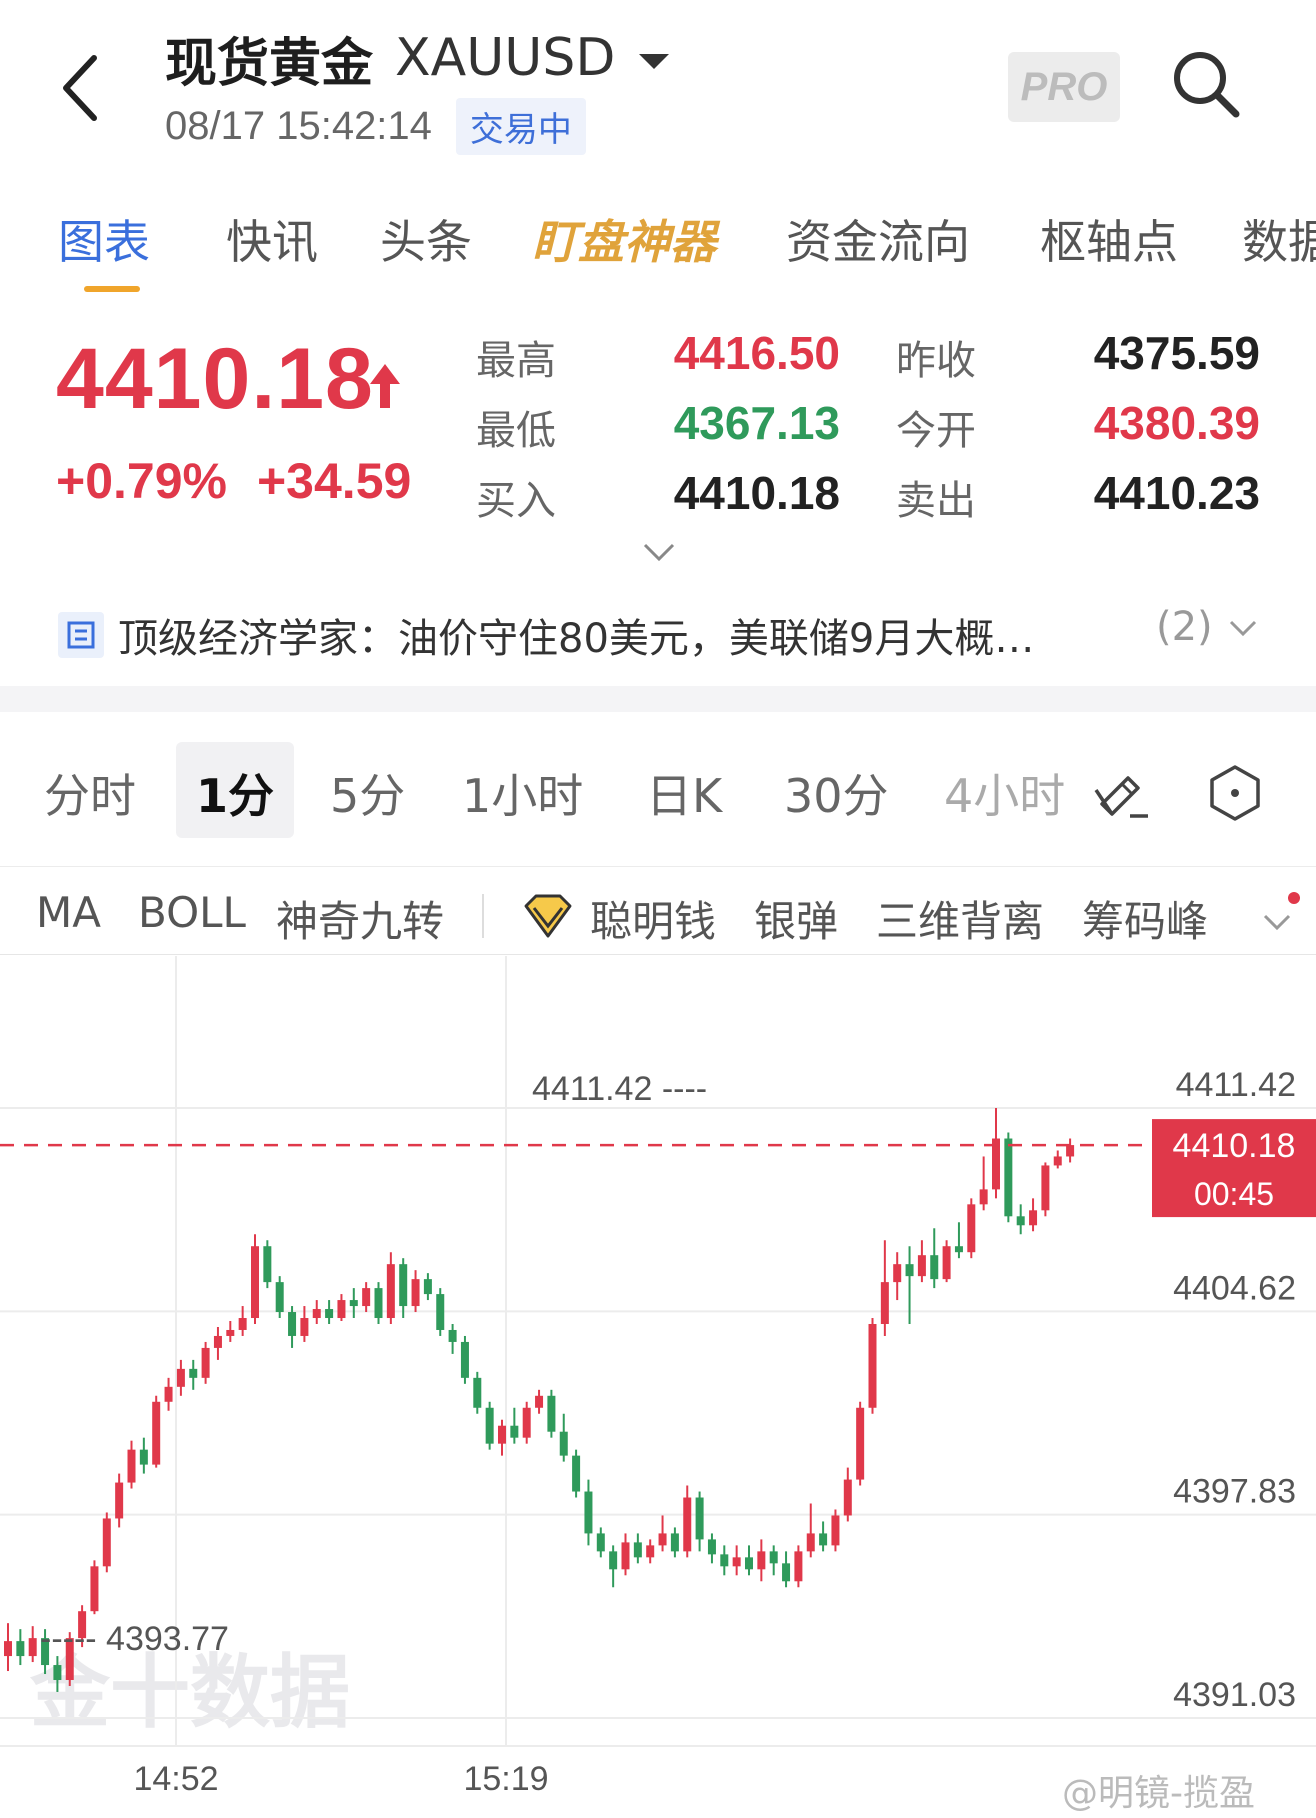 This screenshot has width=1316, height=1818. I want to click on credit-text: @明镜-揽盈, so click(1158, 1793).